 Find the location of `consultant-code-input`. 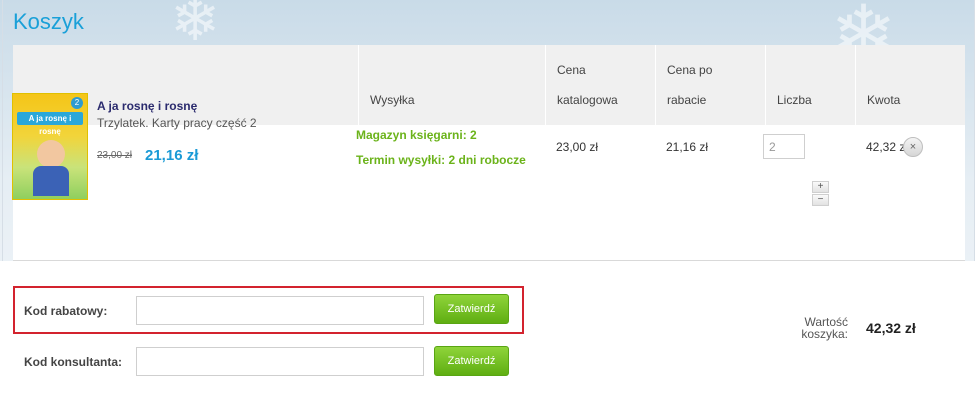

consultant-code-input is located at coordinates (280, 361).